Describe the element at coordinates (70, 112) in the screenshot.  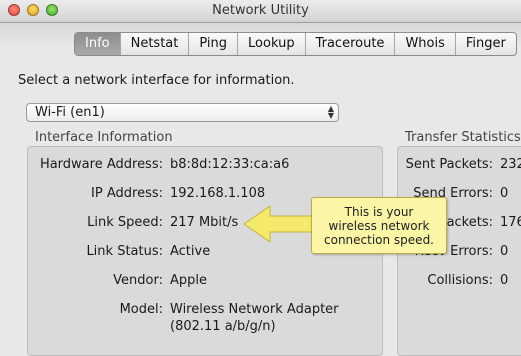
I see `interface-select-value: Wi-Fi (en1)` at that location.